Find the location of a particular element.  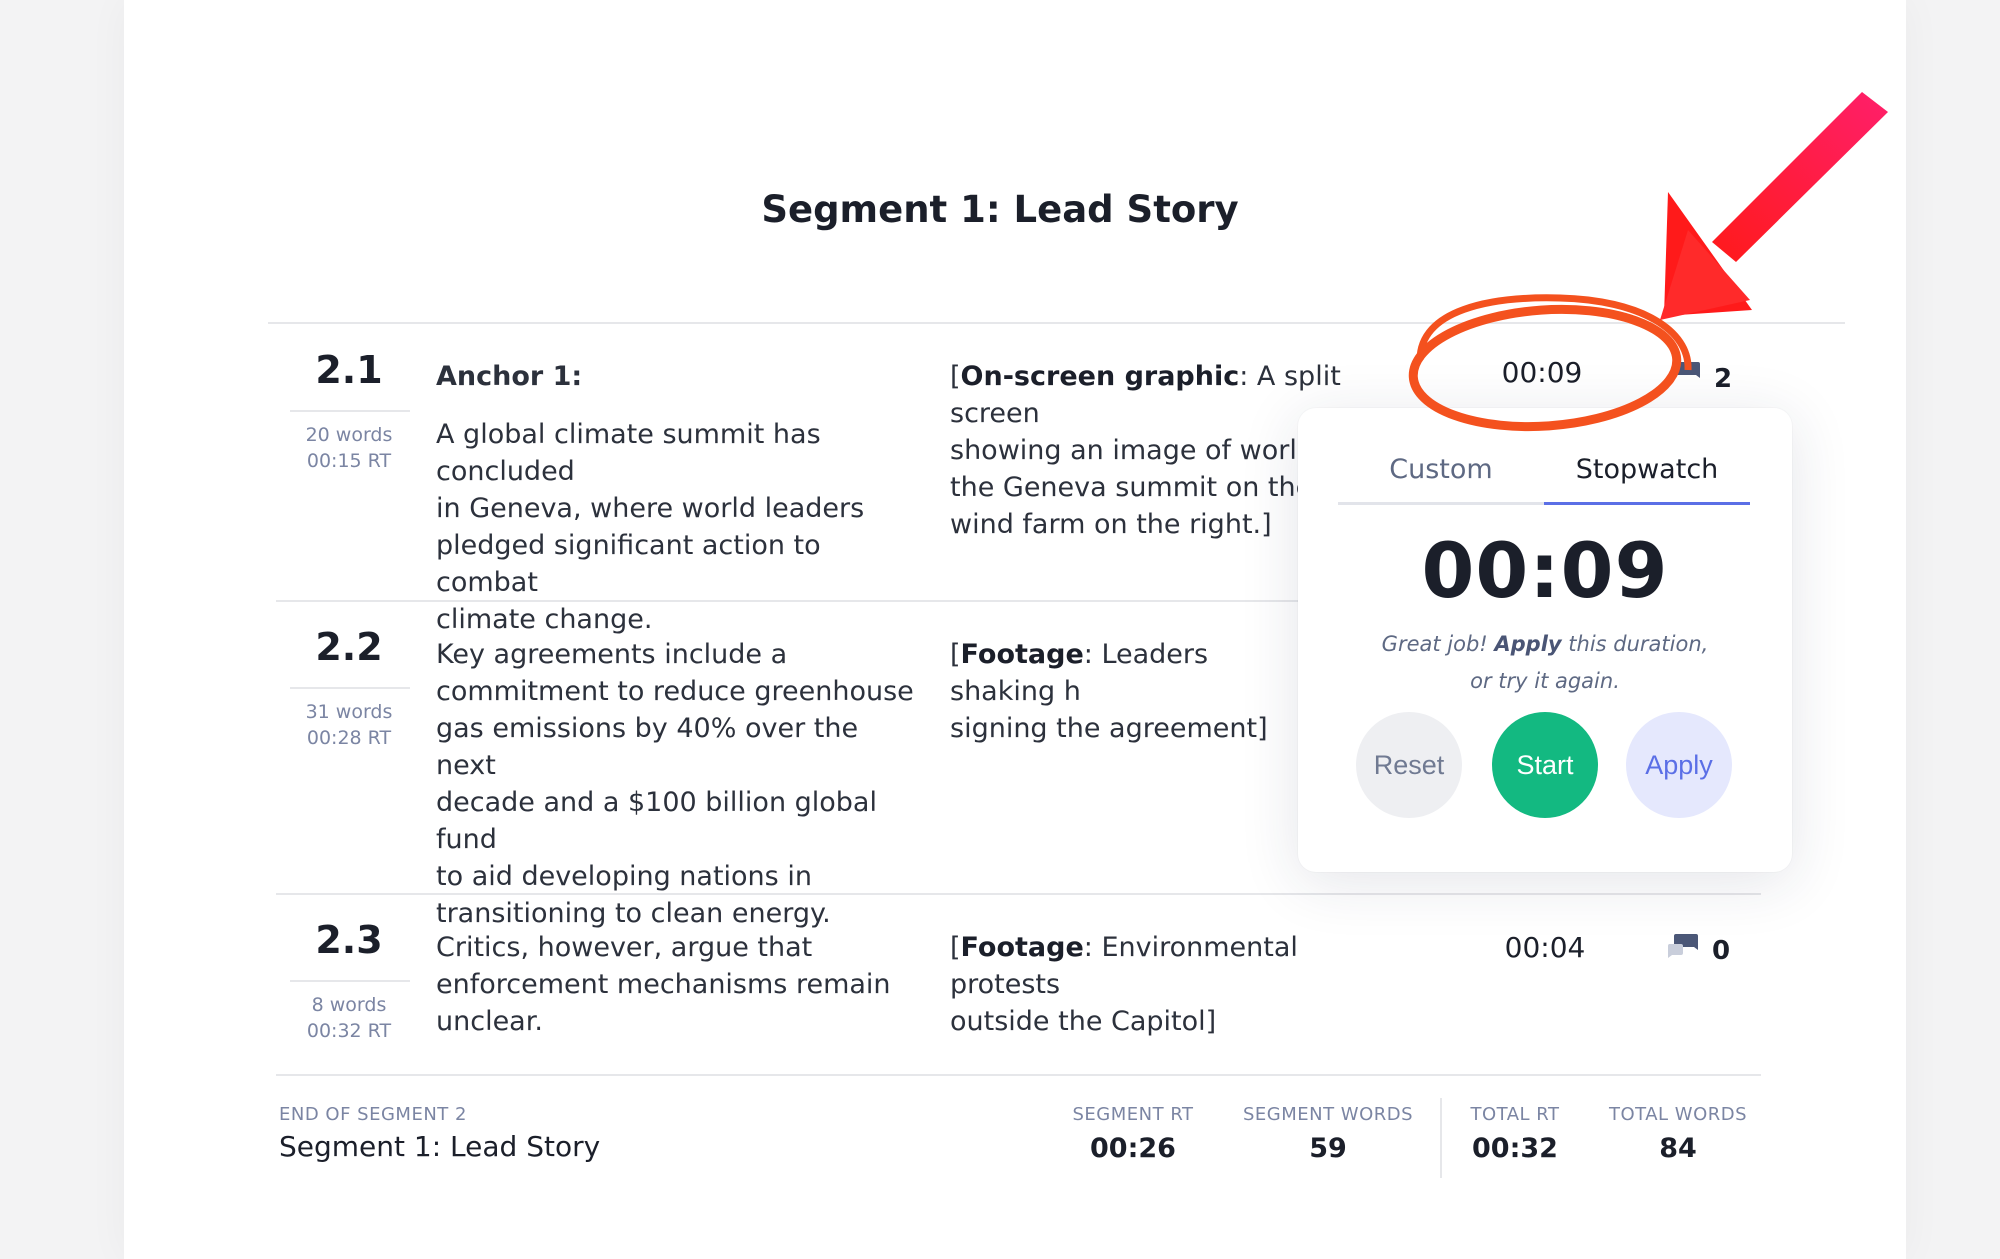

end-of-segment-label: END OF SEGMENT 2 is located at coordinates (373, 1114).